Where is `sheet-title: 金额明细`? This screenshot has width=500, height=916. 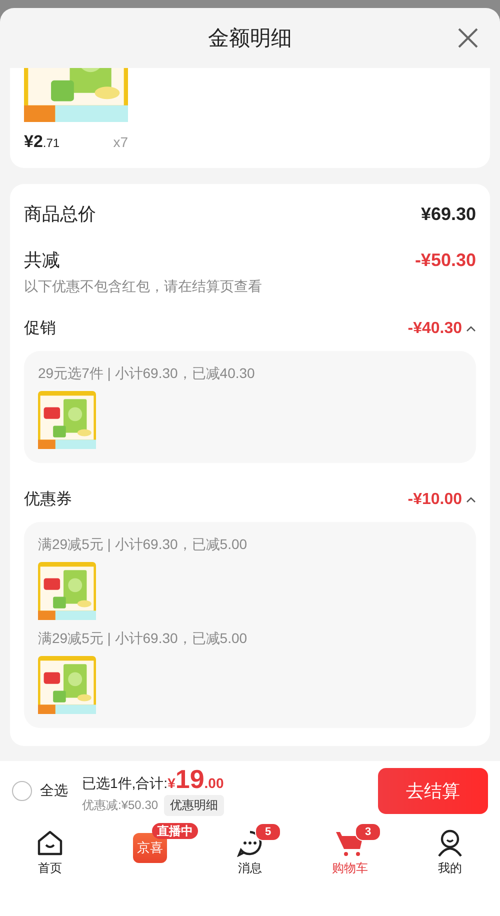
sheet-title: 金额明细 is located at coordinates (250, 39).